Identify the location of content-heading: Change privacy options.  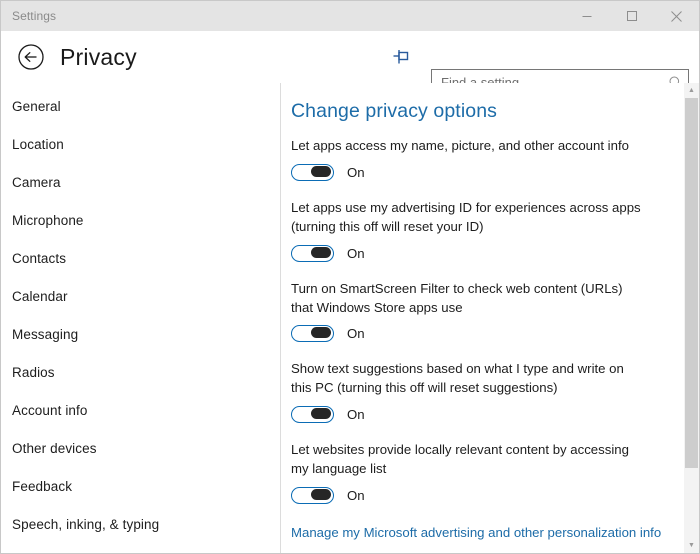
(394, 111).